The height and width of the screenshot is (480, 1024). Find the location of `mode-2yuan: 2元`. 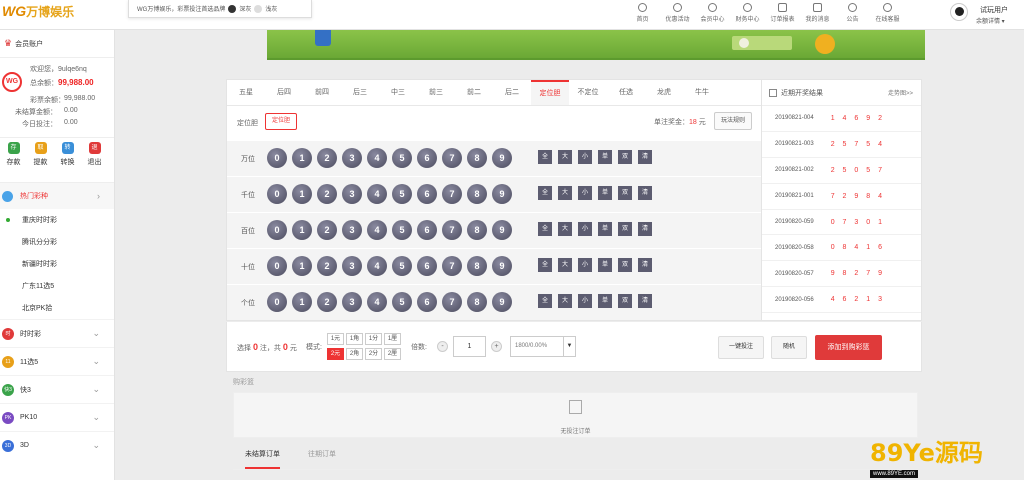

mode-2yuan: 2元 is located at coordinates (335, 354).